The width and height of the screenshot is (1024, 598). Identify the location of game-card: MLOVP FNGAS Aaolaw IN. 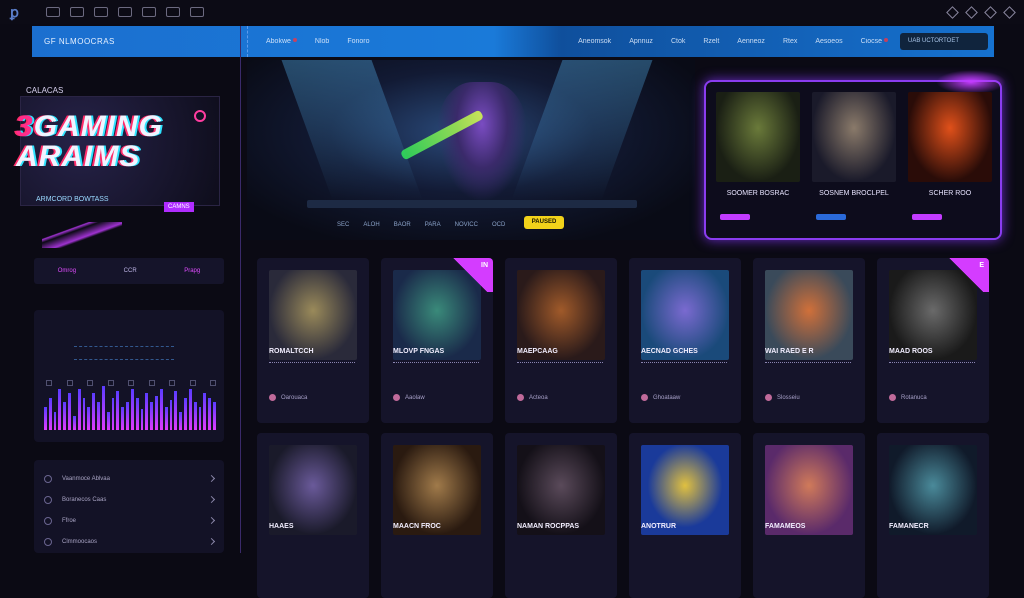
(437, 340).